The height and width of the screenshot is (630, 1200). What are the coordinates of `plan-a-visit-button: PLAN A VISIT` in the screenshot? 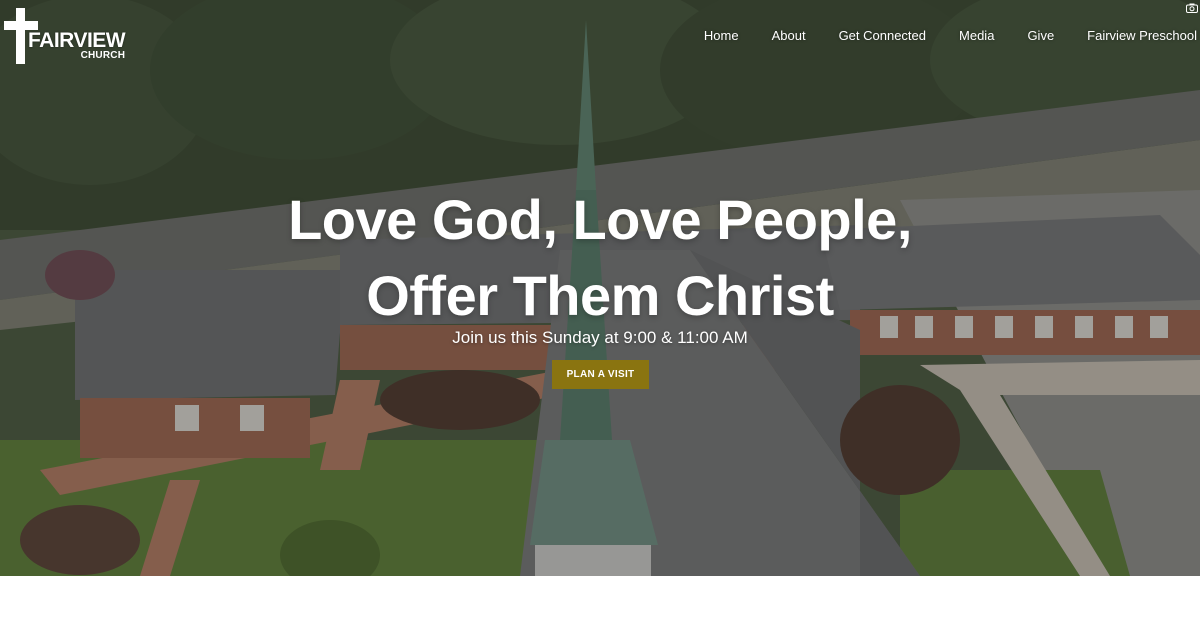 It's located at (600, 374).